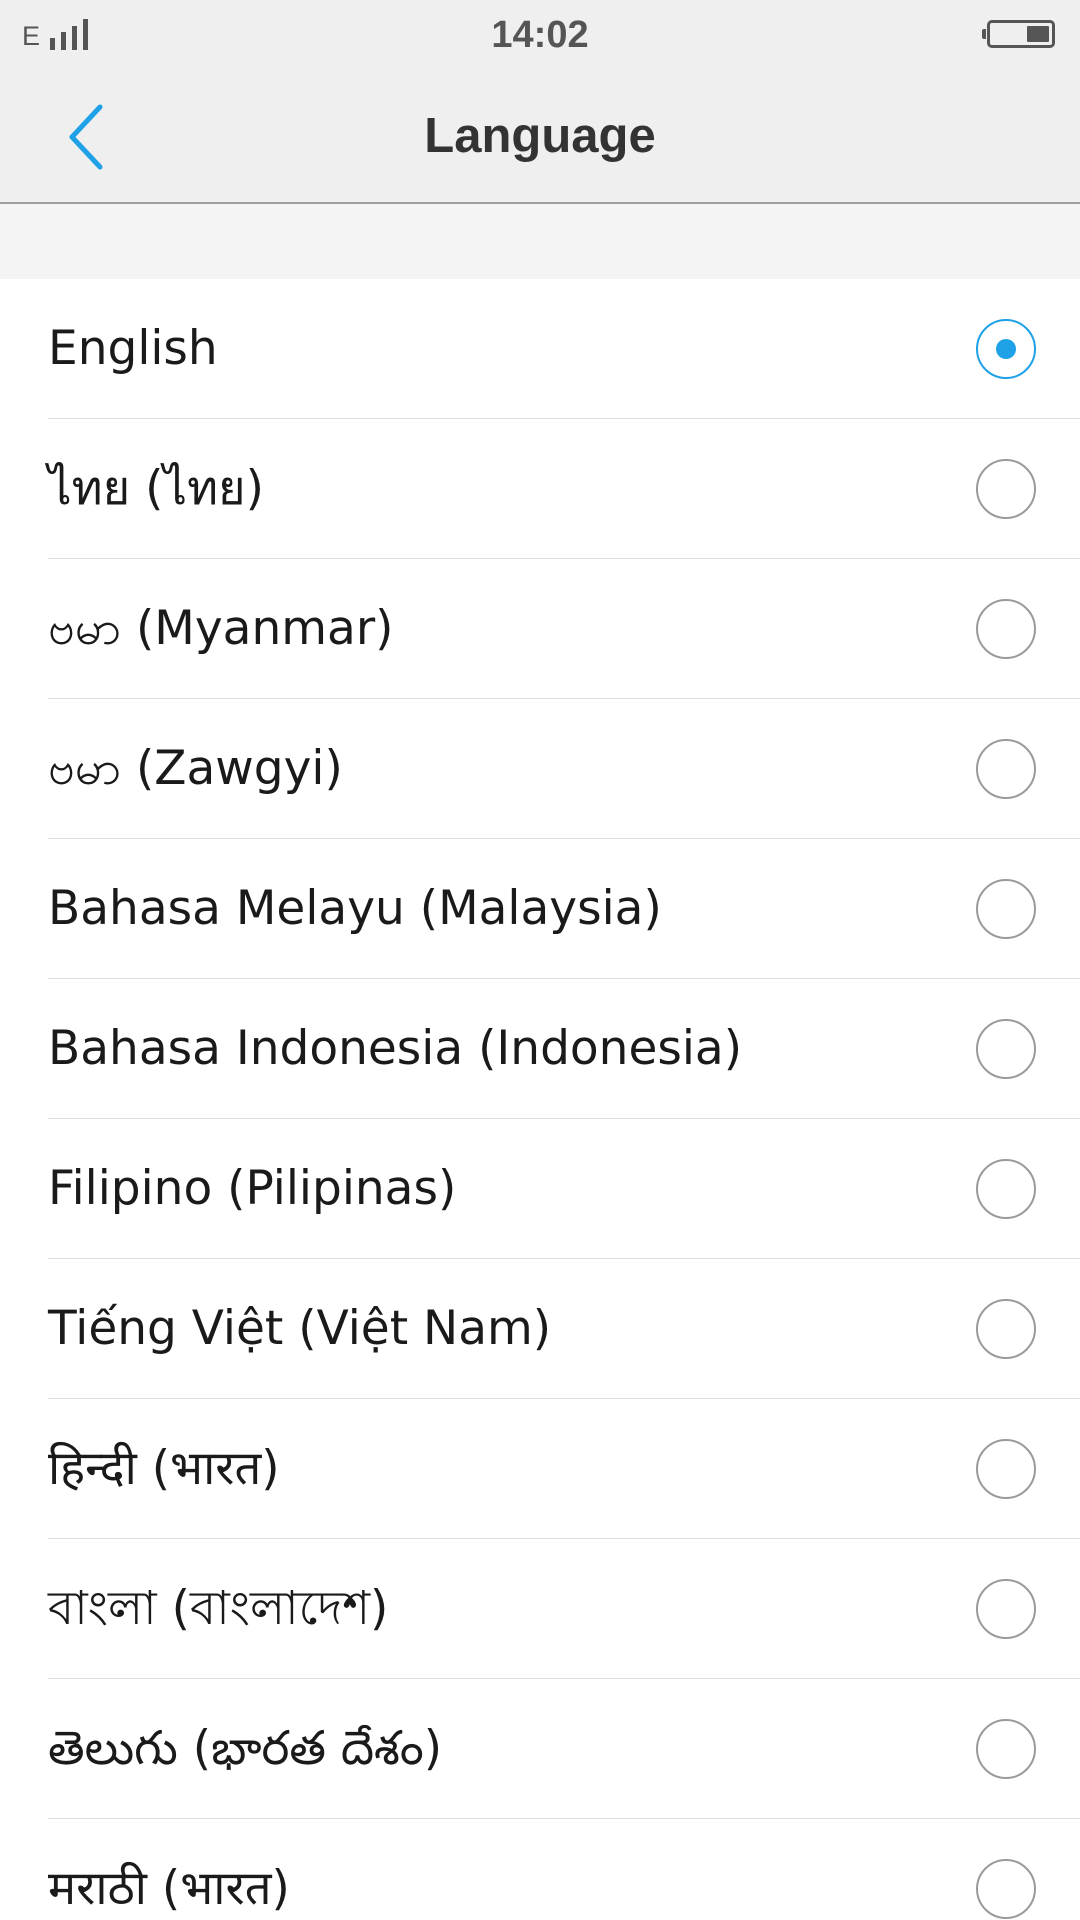  I want to click on status-bar: E 14:02, so click(540, 35).